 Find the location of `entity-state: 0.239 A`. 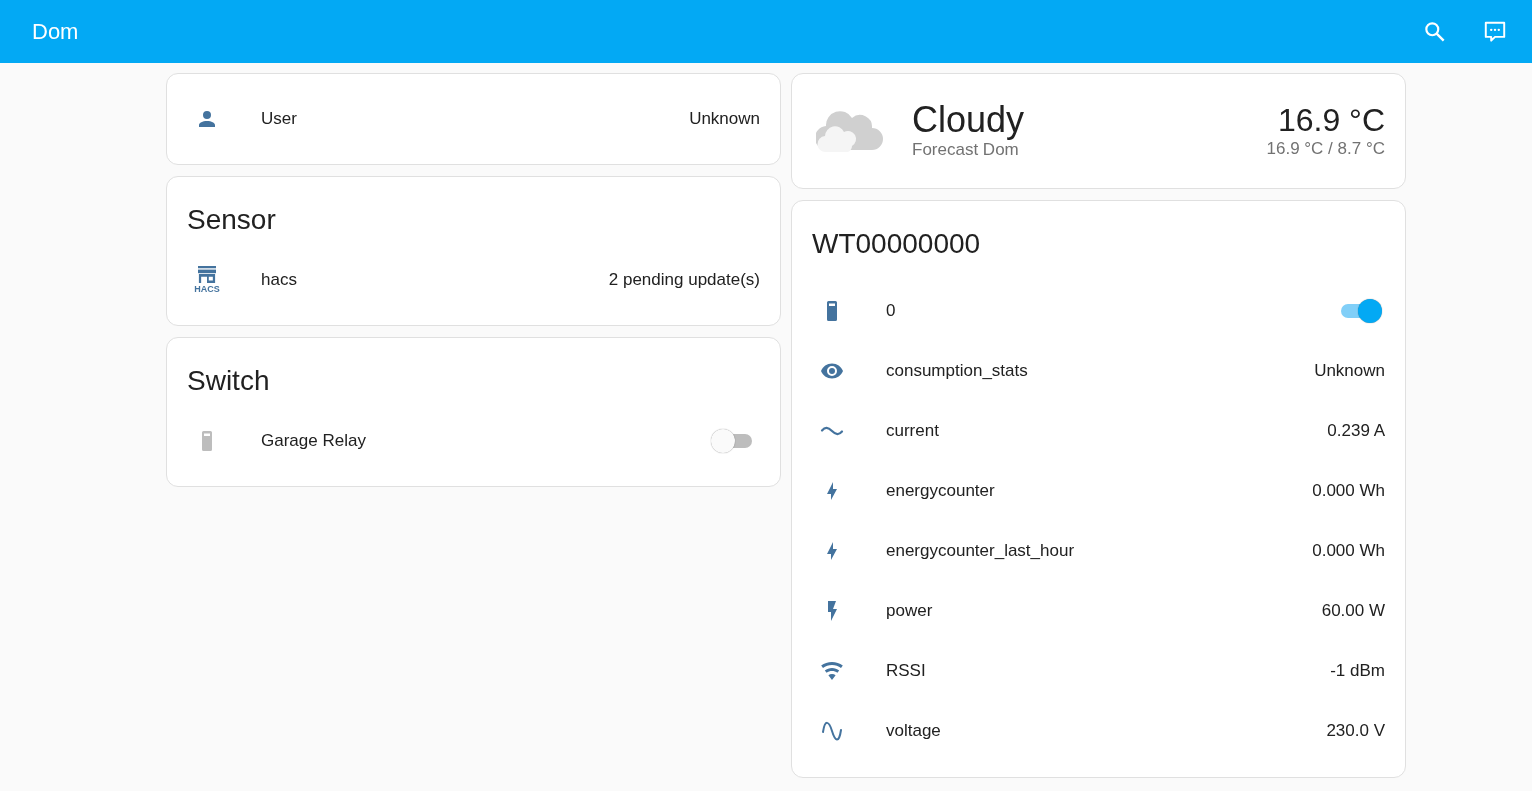

entity-state: 0.239 A is located at coordinates (1356, 431).